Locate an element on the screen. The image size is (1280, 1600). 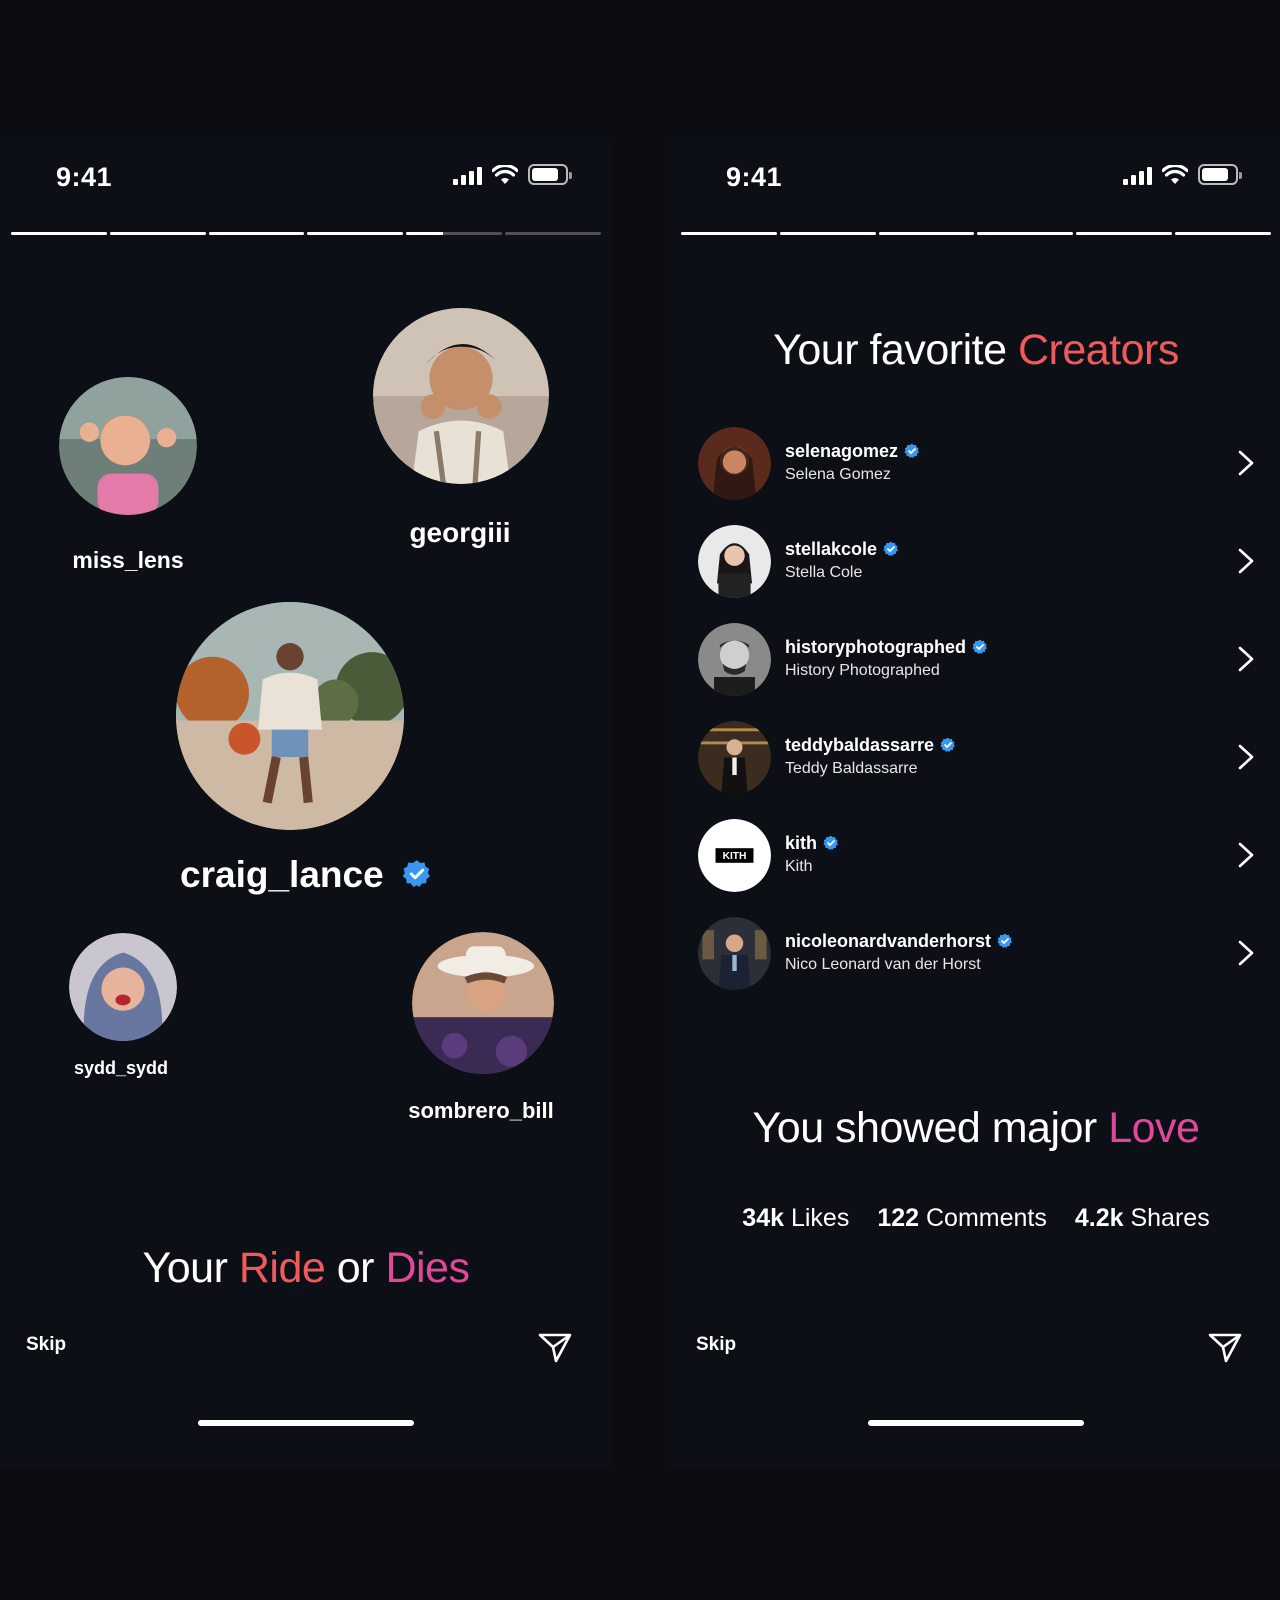
creator-display-name: Teddy Baldassarre is located at coordinates (851, 768).